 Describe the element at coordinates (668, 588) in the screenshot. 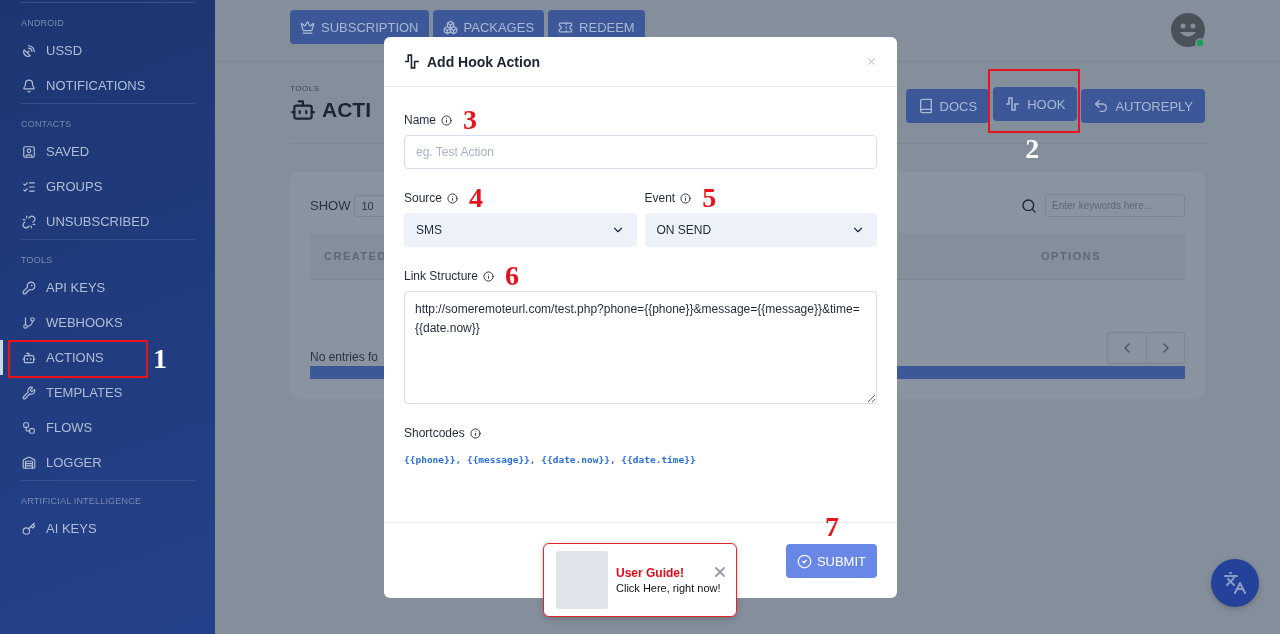

I see `guide-text: Click Here, right now!` at that location.